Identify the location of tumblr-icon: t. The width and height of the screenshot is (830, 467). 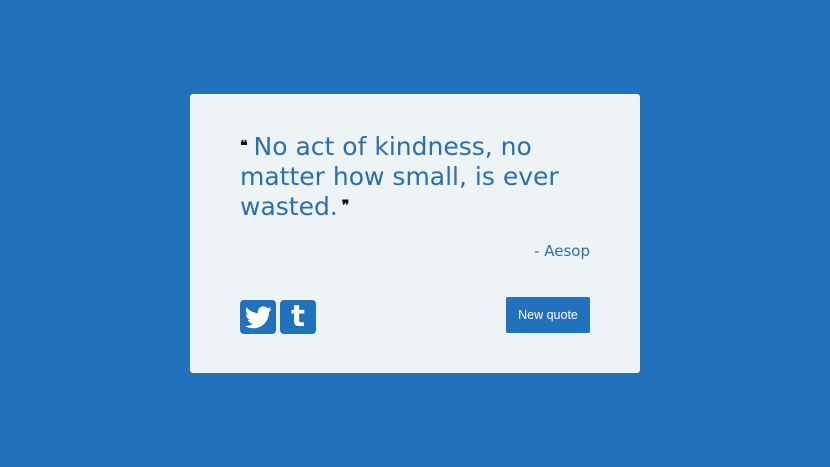
(298, 316).